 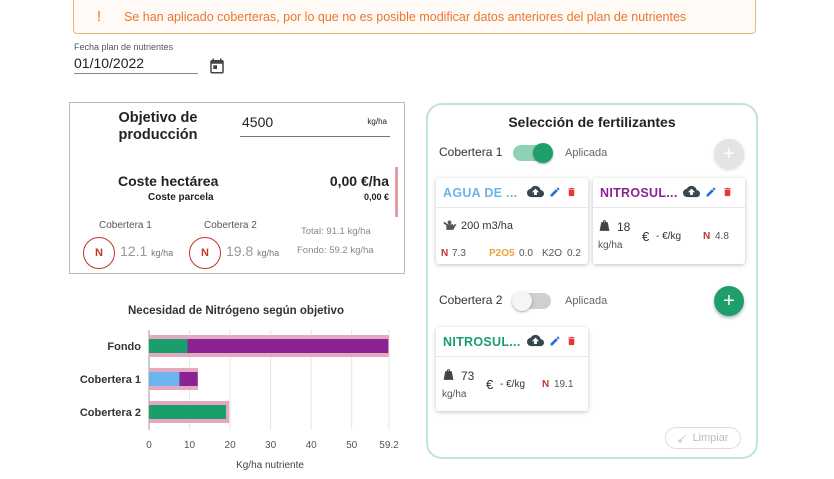 I want to click on date-input: 01/10/2022, so click(x=136, y=64).